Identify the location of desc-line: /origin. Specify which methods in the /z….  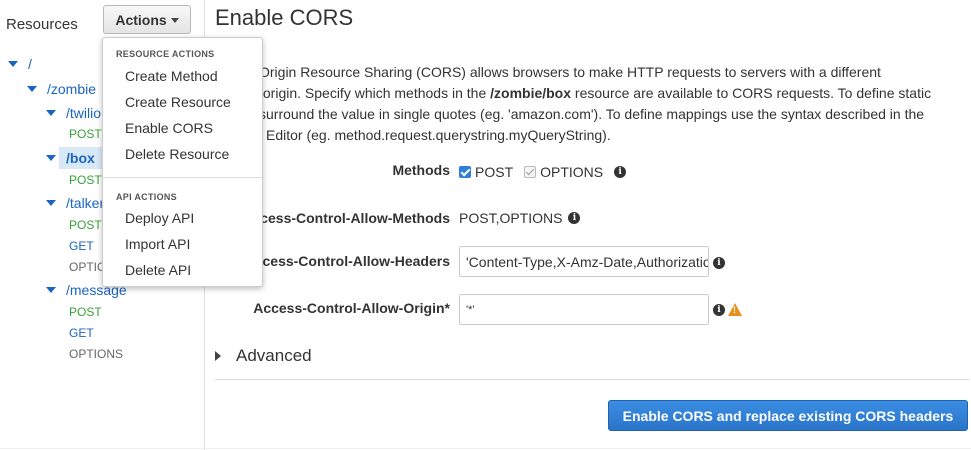
(585, 93).